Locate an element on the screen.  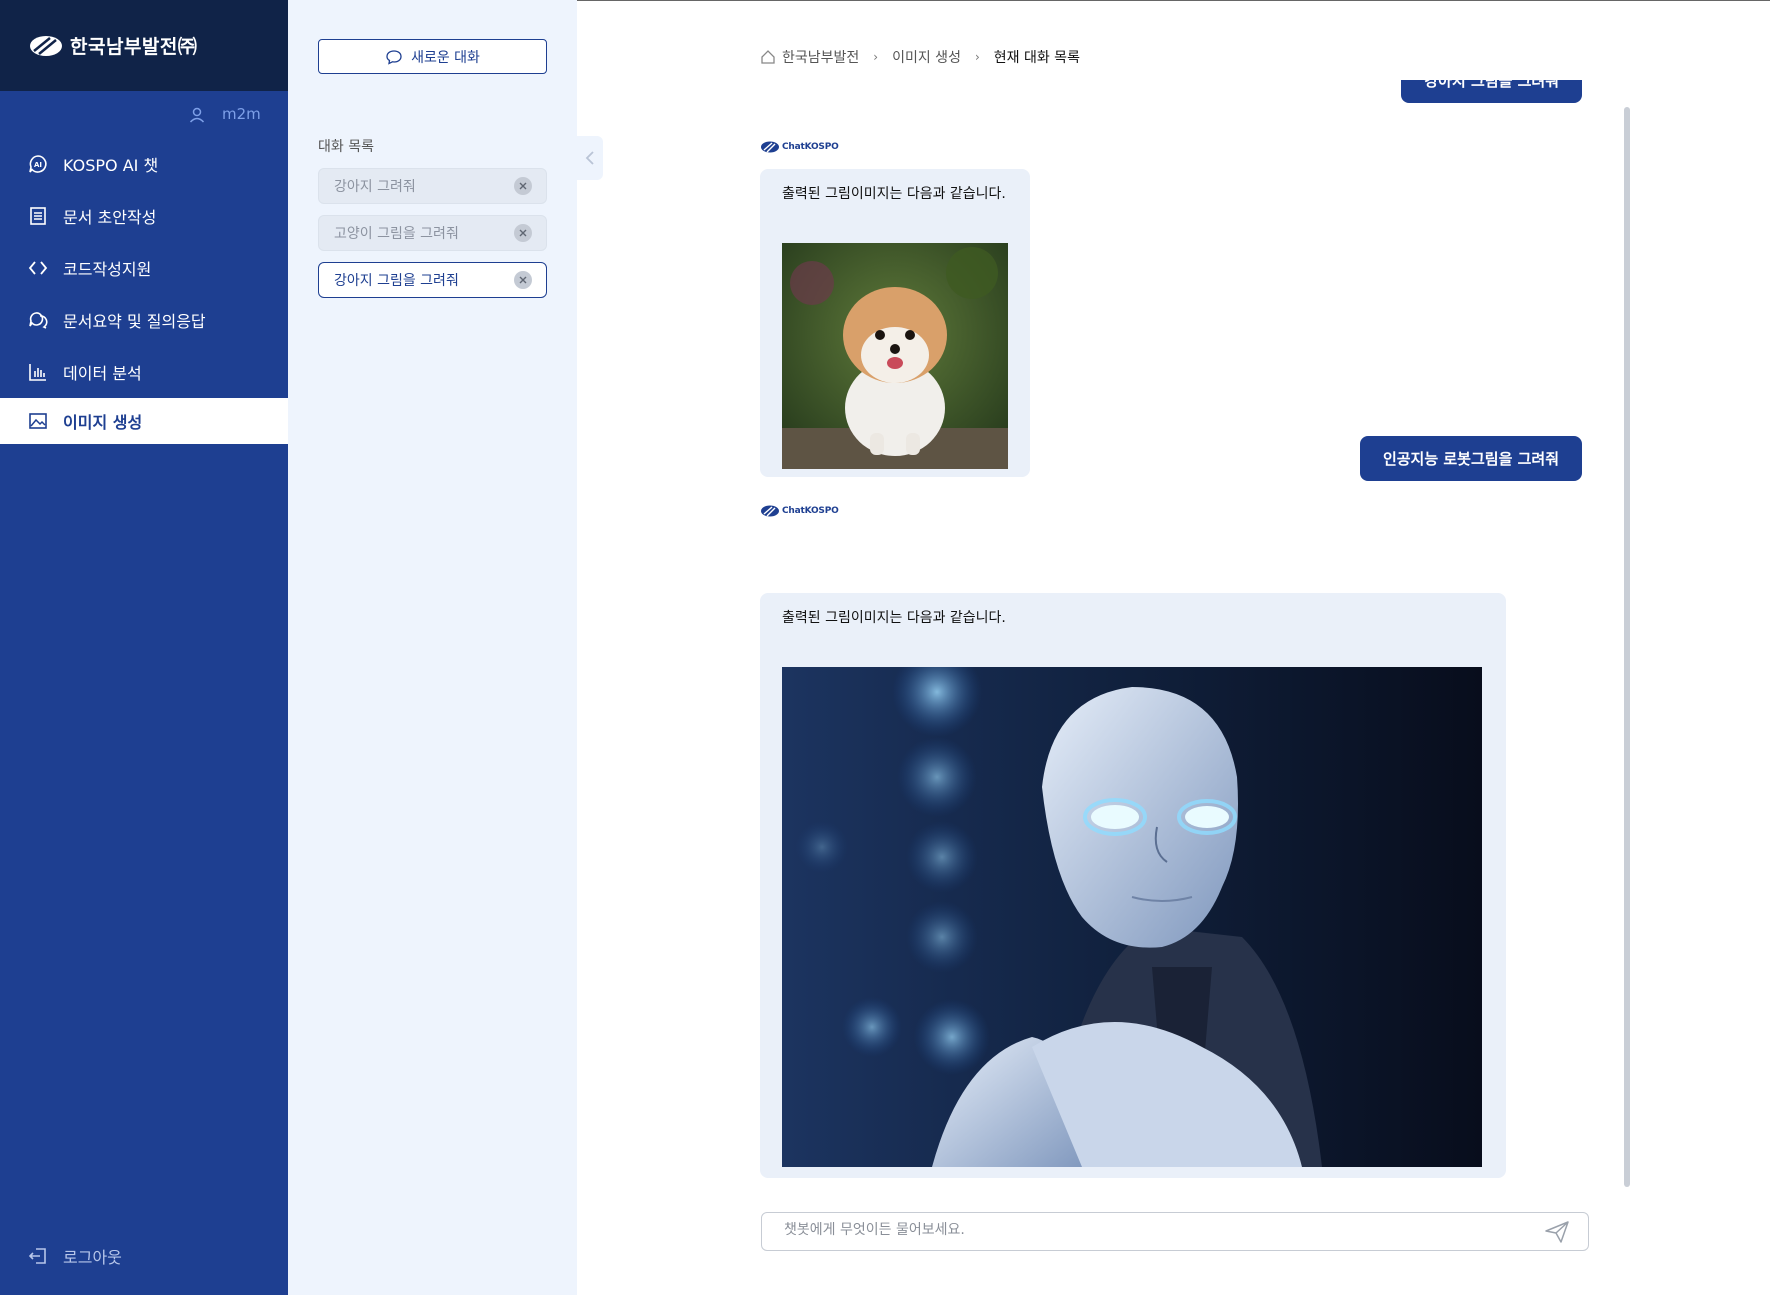
conversation-list-title: 대화 목록 is located at coordinates (346, 147).